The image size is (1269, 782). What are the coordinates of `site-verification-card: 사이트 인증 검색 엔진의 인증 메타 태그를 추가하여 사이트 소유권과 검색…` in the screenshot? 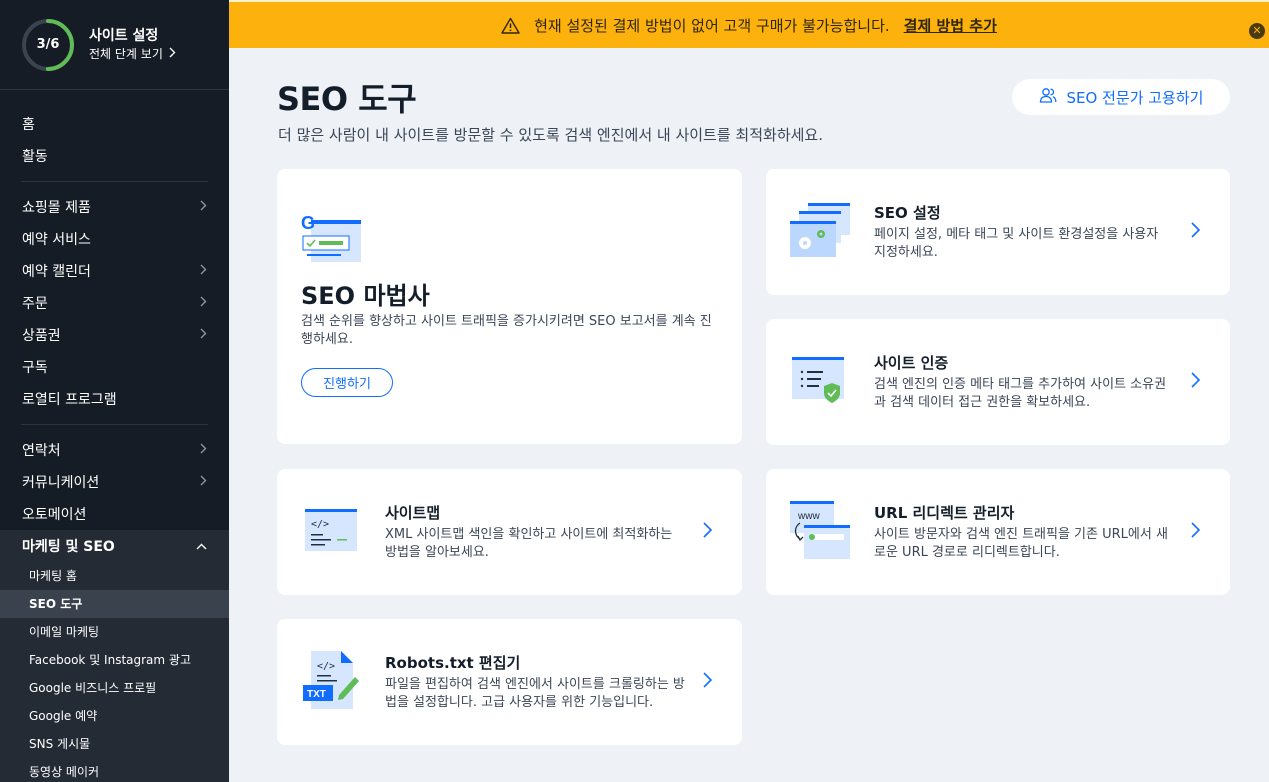 It's located at (998, 382).